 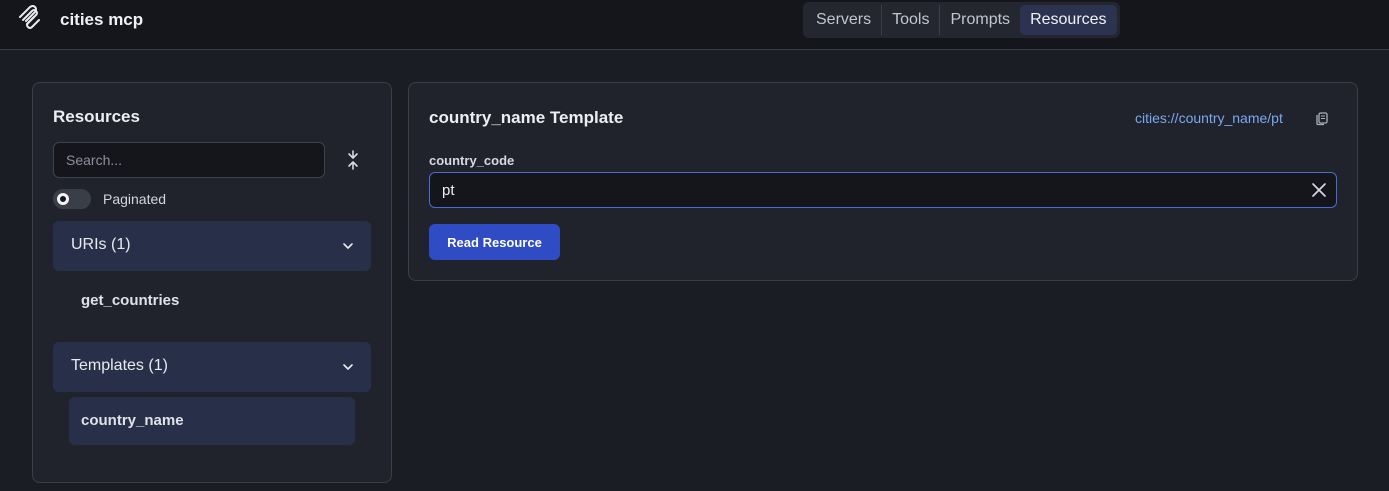 I want to click on resource-uri-link: cities://country_name/pt, so click(x=1209, y=118).